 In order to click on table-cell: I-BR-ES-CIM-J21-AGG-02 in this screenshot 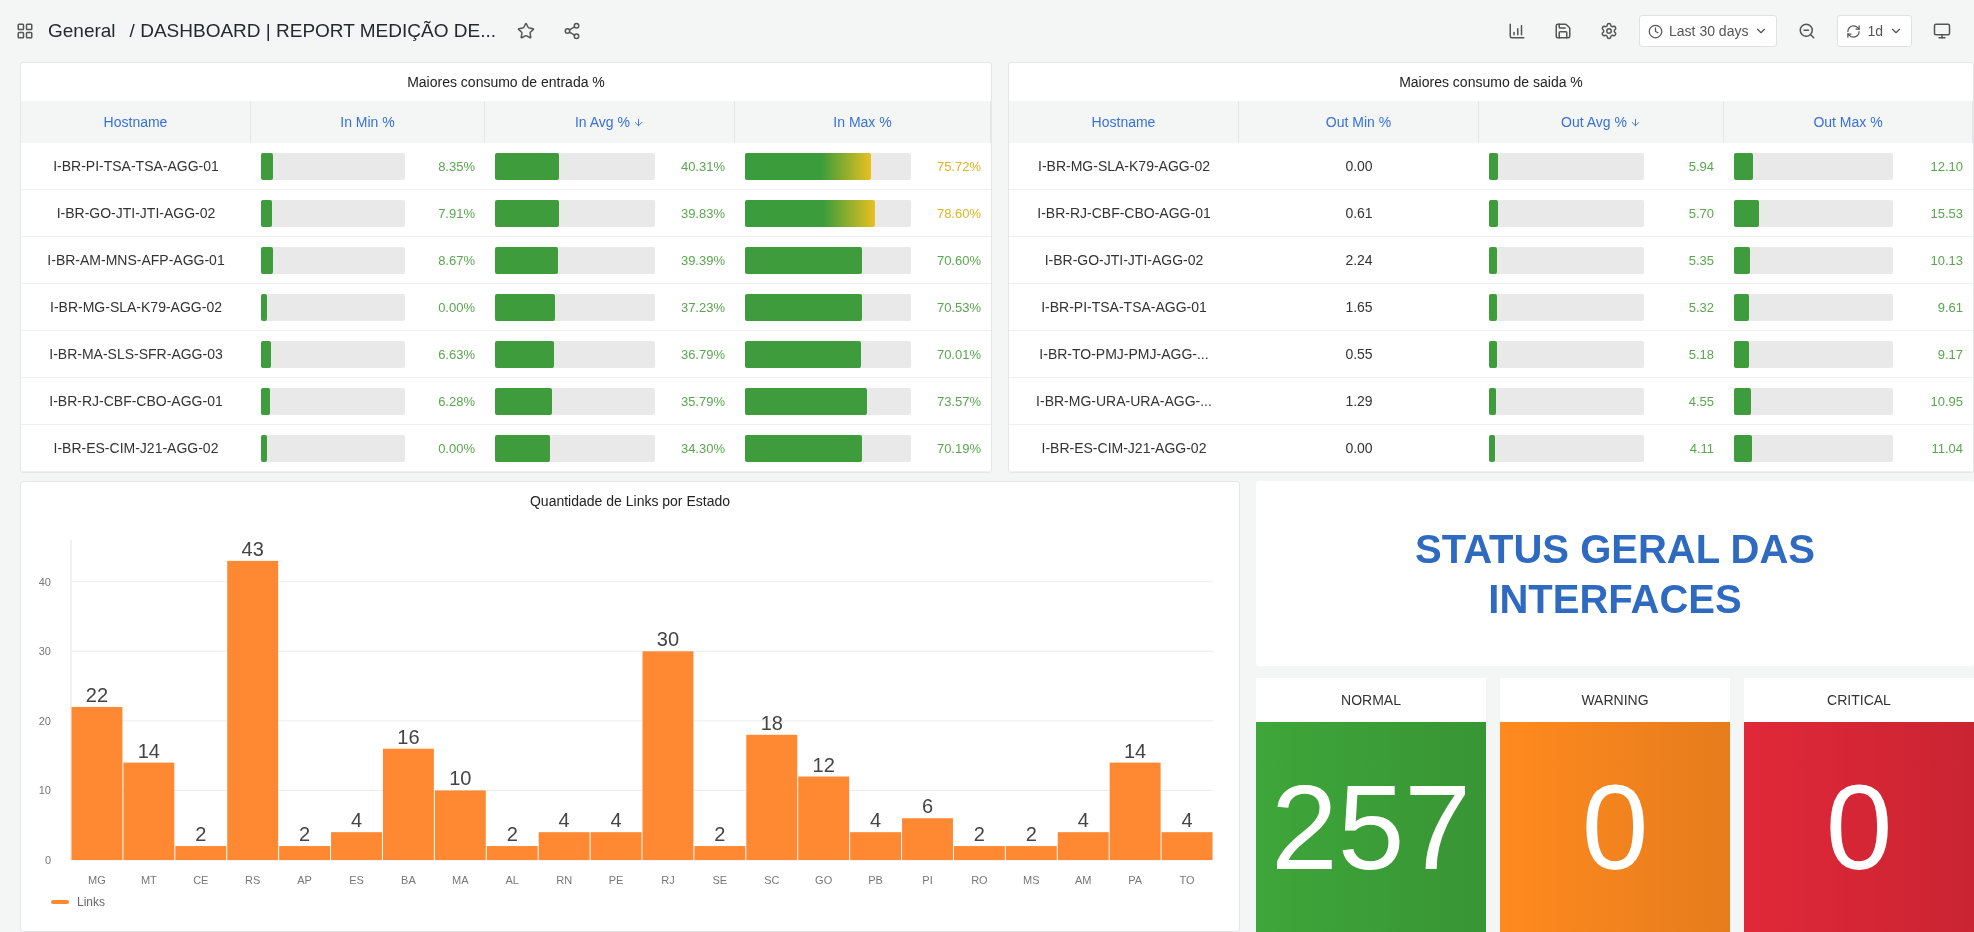, I will do `click(1124, 448)`.